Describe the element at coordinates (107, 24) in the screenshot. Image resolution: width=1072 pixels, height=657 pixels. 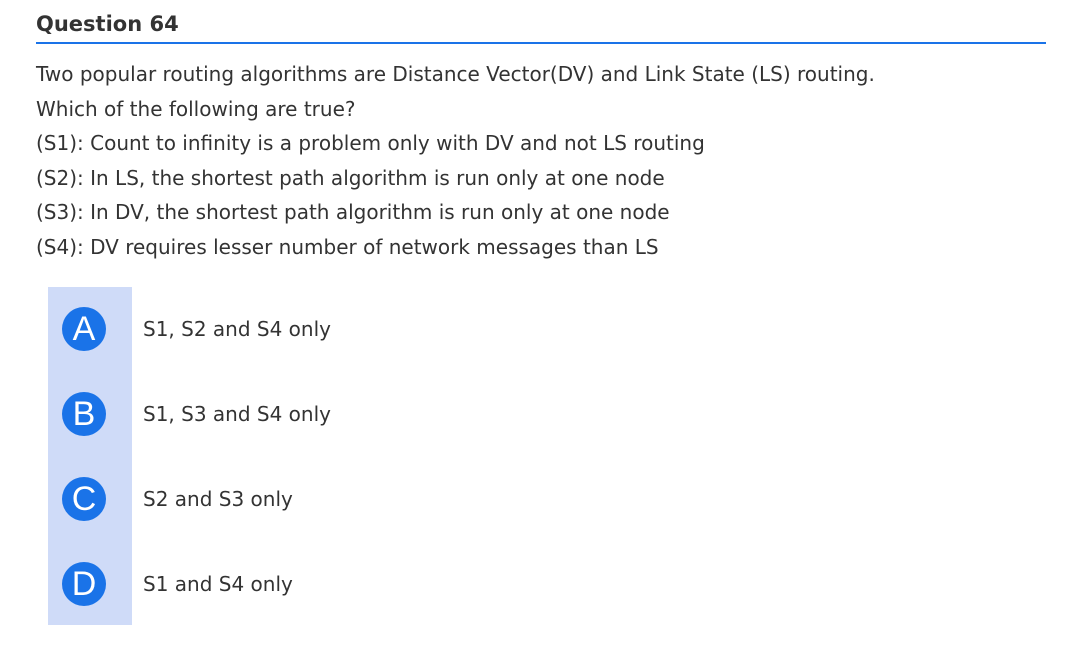
I see `question-title: Question 64` at that location.